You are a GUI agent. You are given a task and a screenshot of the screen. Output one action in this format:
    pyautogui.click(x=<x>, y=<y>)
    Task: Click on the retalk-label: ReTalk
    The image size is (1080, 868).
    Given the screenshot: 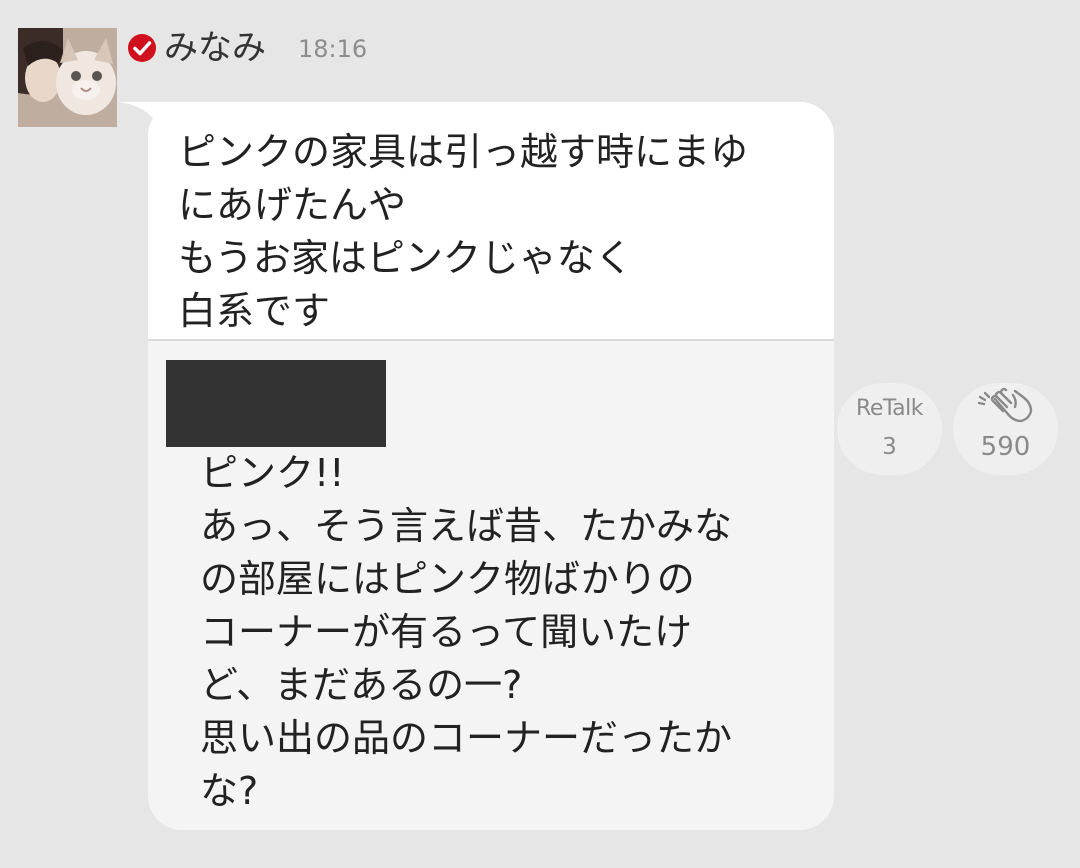 What is the action you would take?
    pyautogui.click(x=889, y=408)
    